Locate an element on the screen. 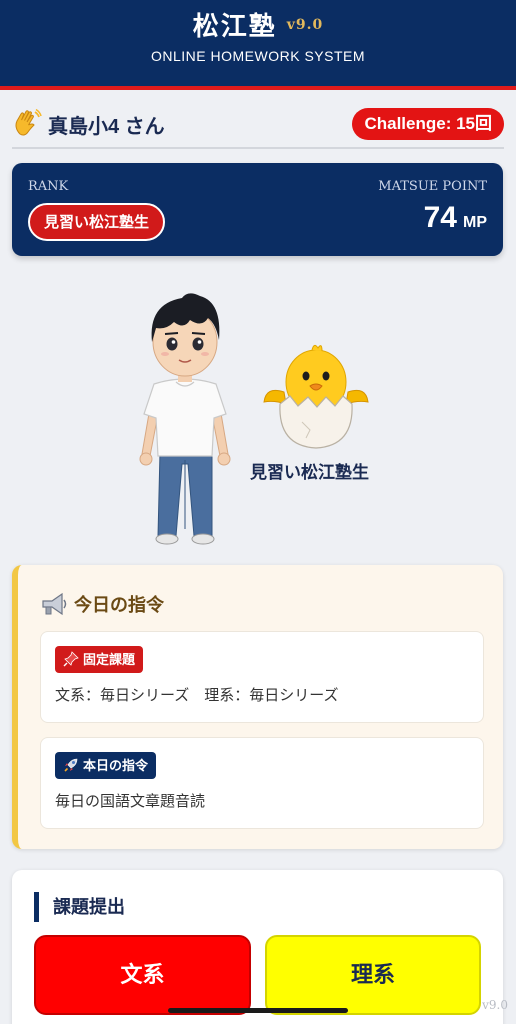  rank-label: RANK is located at coordinates (48, 186).